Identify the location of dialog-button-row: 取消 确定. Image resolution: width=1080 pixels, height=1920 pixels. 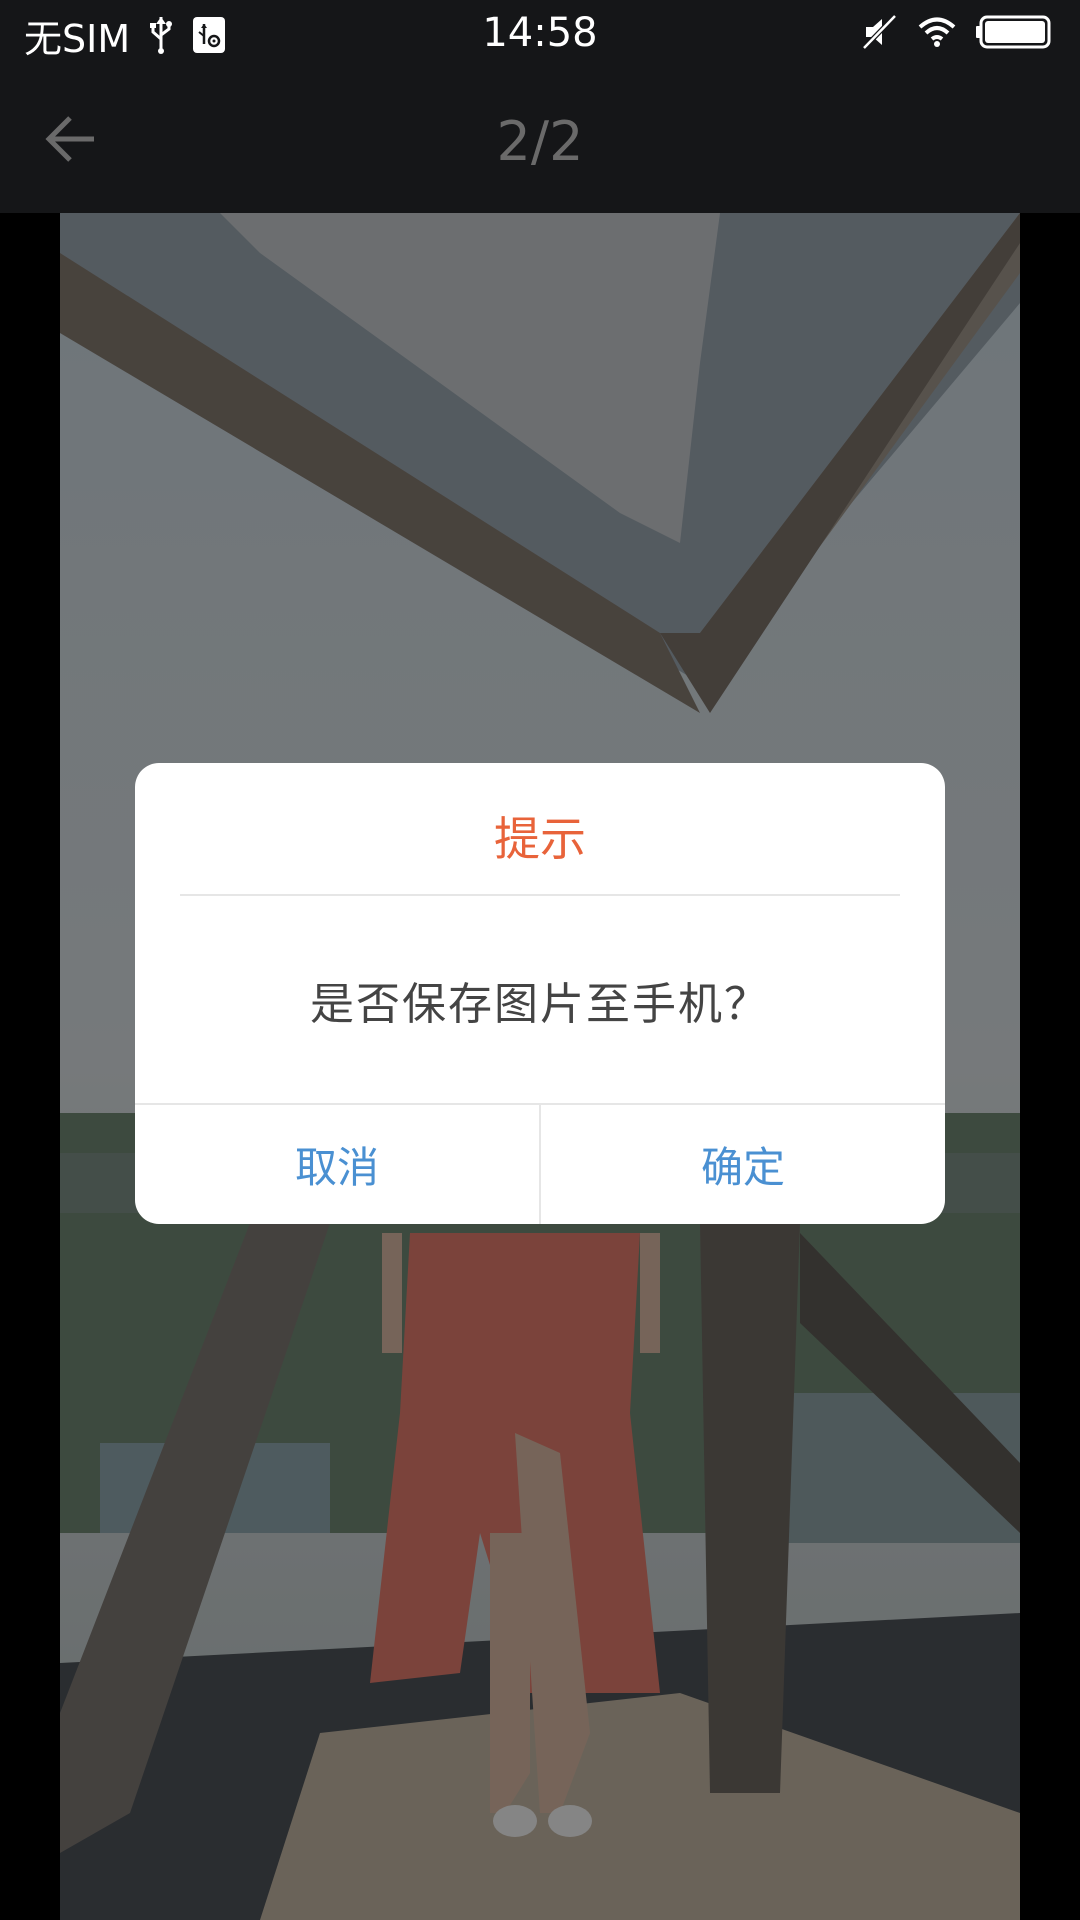
(540, 1163).